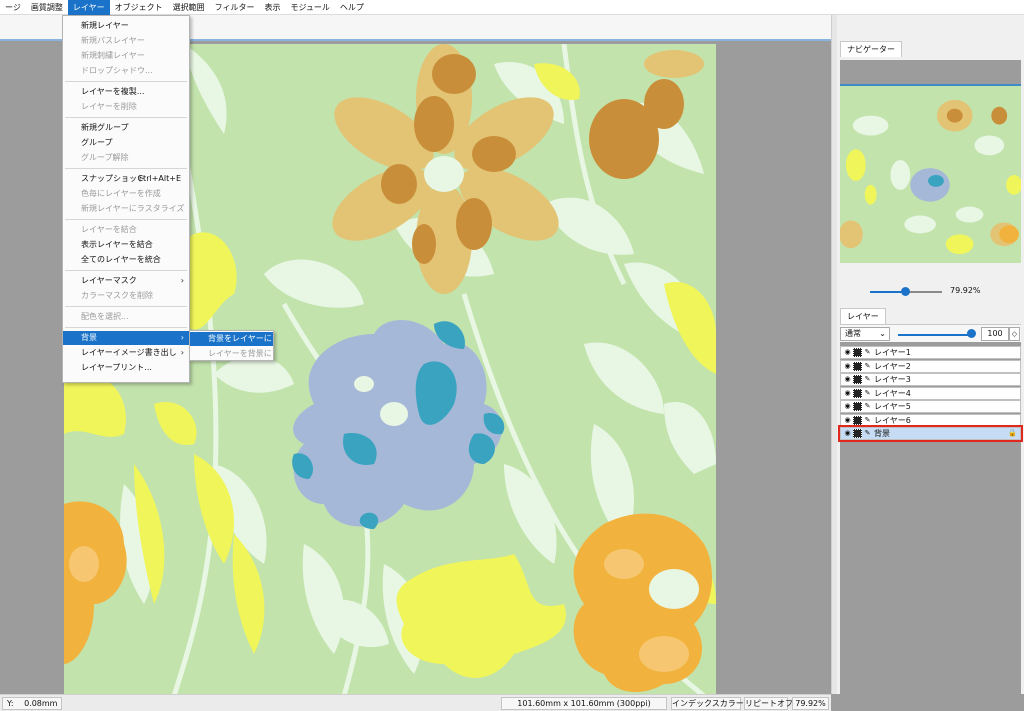 This screenshot has height=711, width=1024. What do you see at coordinates (853, 333) in the screenshot?
I see `blend-mode-value: 通常` at bounding box center [853, 333].